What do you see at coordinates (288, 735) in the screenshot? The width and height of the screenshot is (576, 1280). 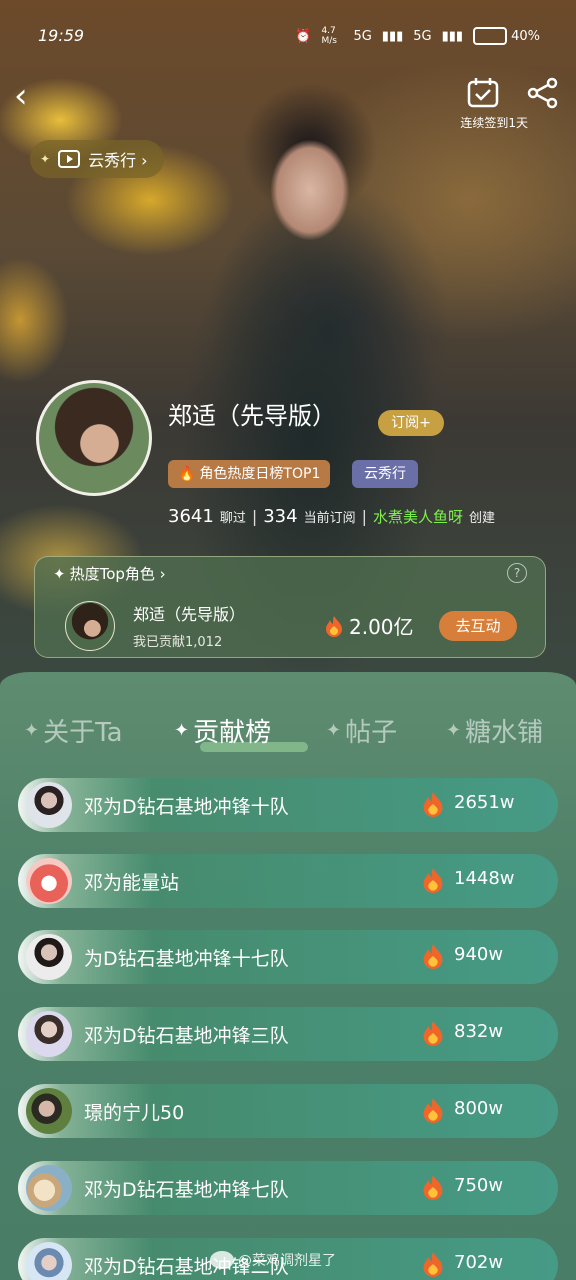 I see `tab-bar: ✦ 关于Ta ✦ 贡献榜 ✦ 帖子 ✦ 糖水铺` at bounding box center [288, 735].